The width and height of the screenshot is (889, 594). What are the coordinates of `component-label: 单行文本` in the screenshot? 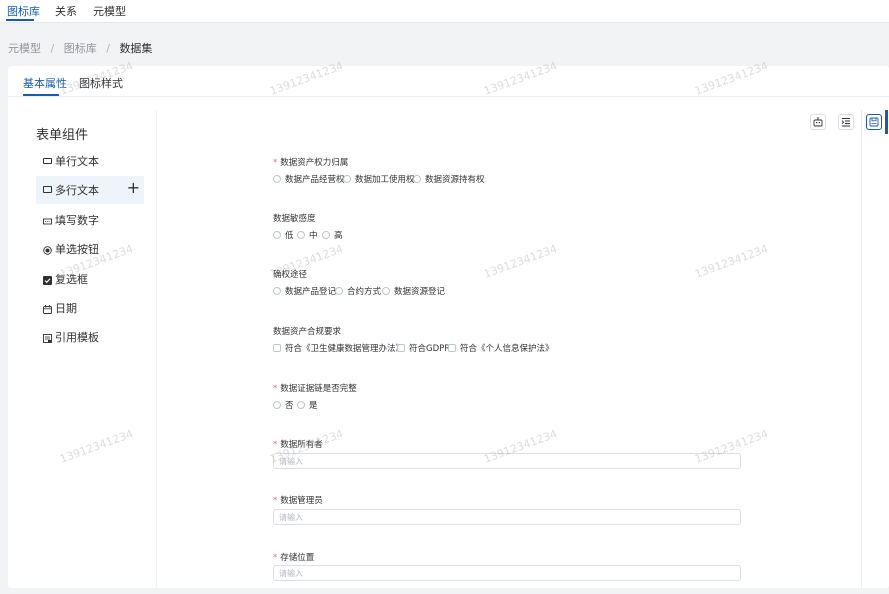 It's located at (77, 161).